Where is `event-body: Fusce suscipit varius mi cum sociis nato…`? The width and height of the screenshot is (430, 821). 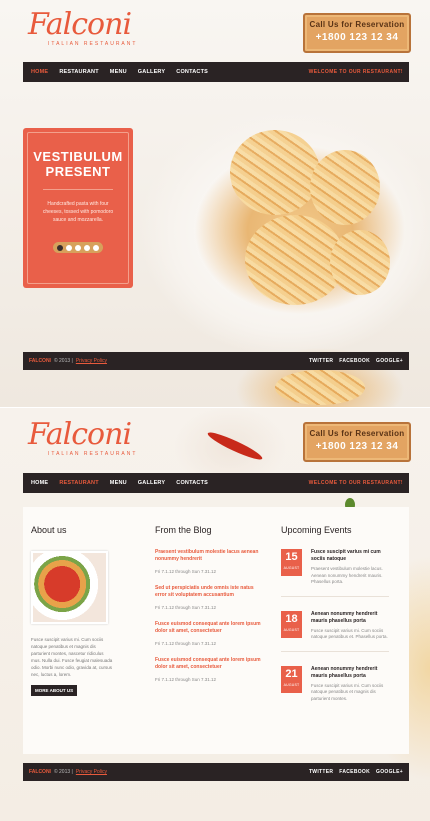
event-body: Fusce suscipit varius mi cum sociis nato… is located at coordinates (350, 567).